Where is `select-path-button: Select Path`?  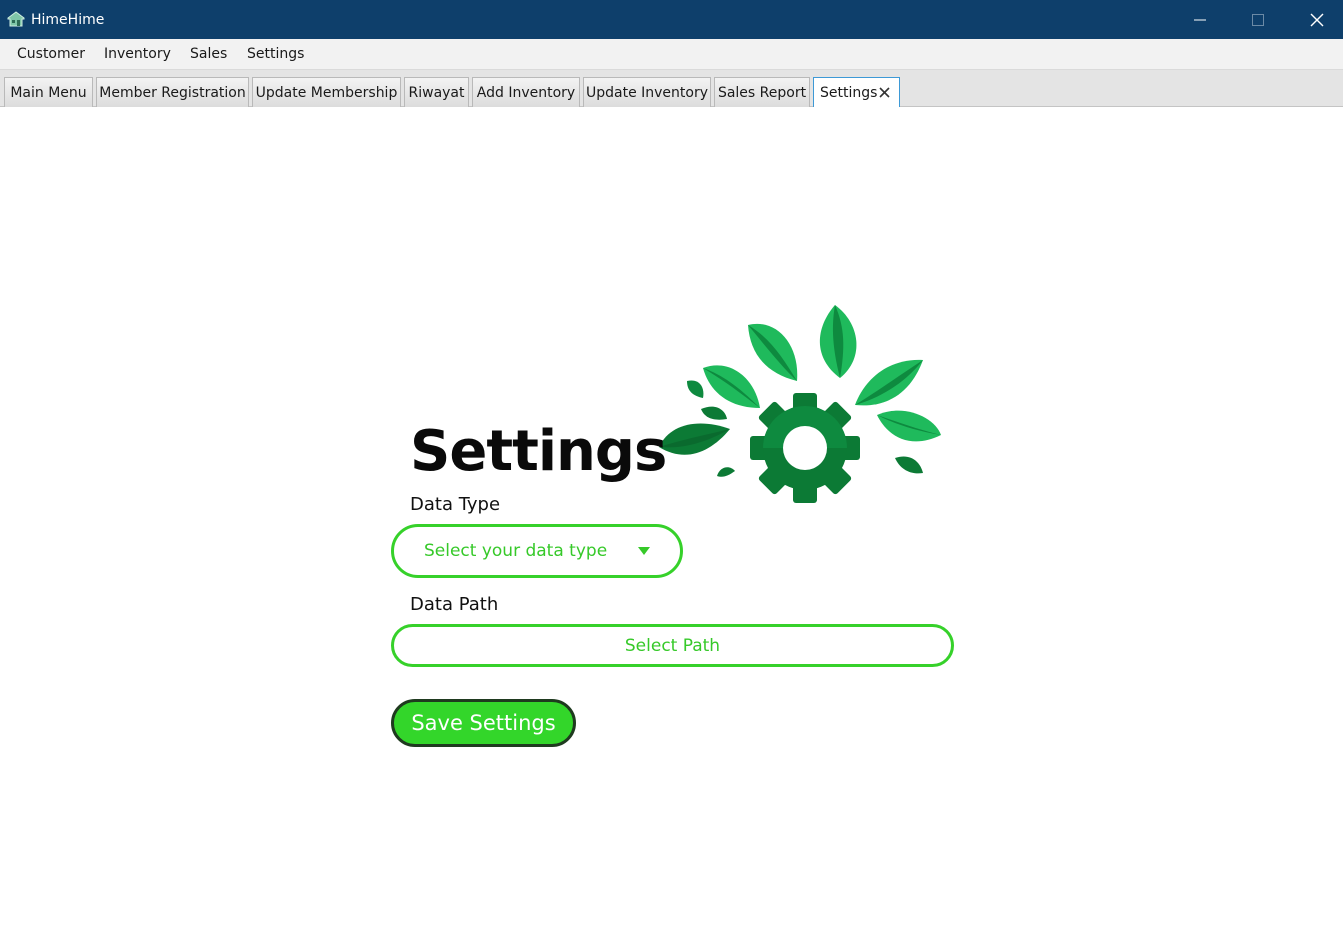 select-path-button: Select Path is located at coordinates (672, 645).